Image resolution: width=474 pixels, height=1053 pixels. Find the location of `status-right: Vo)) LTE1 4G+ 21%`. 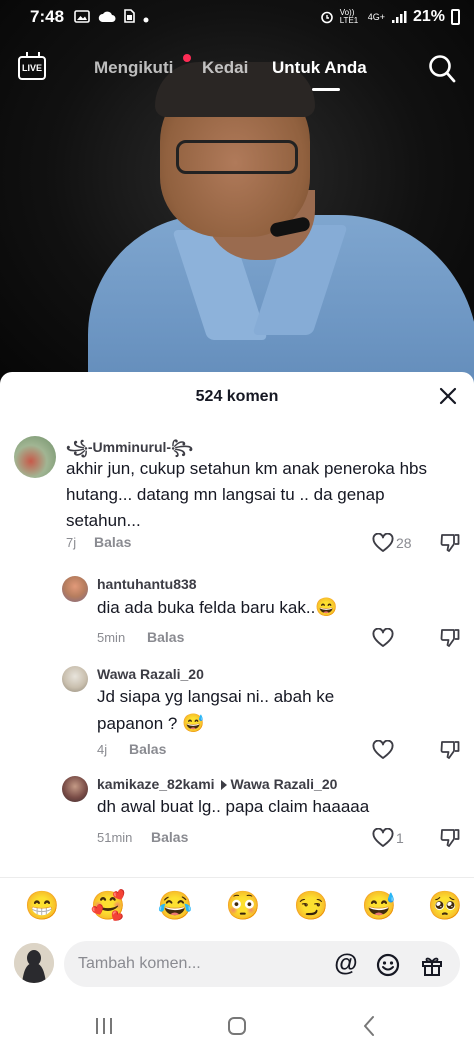

status-right: Vo)) LTE1 4G+ 21% is located at coordinates (390, 17).